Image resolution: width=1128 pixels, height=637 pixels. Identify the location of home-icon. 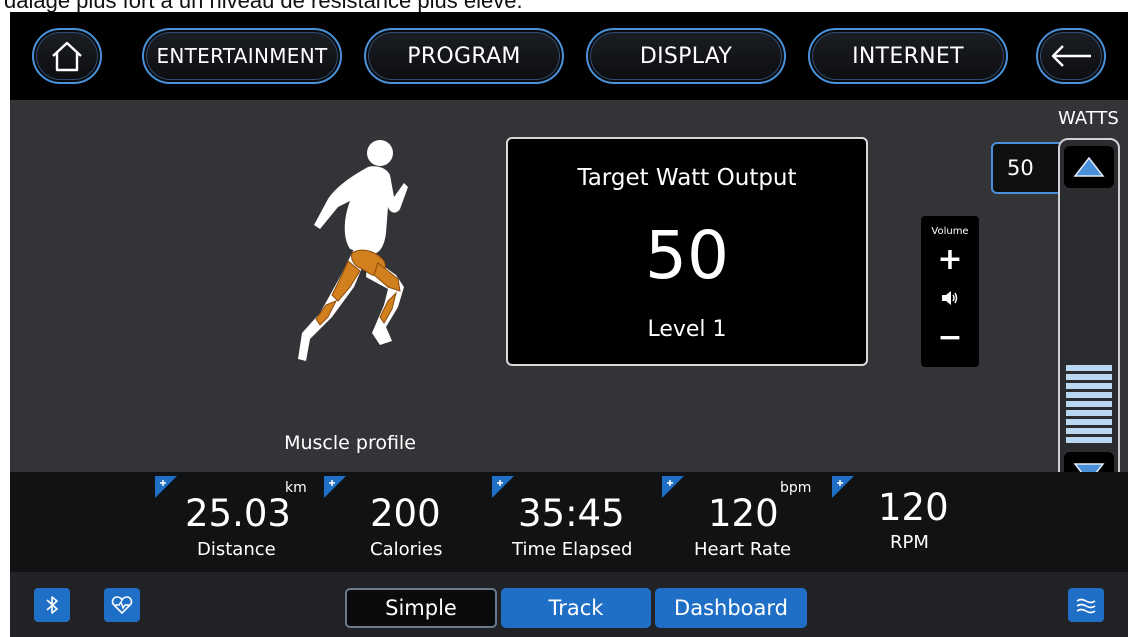
(67, 56).